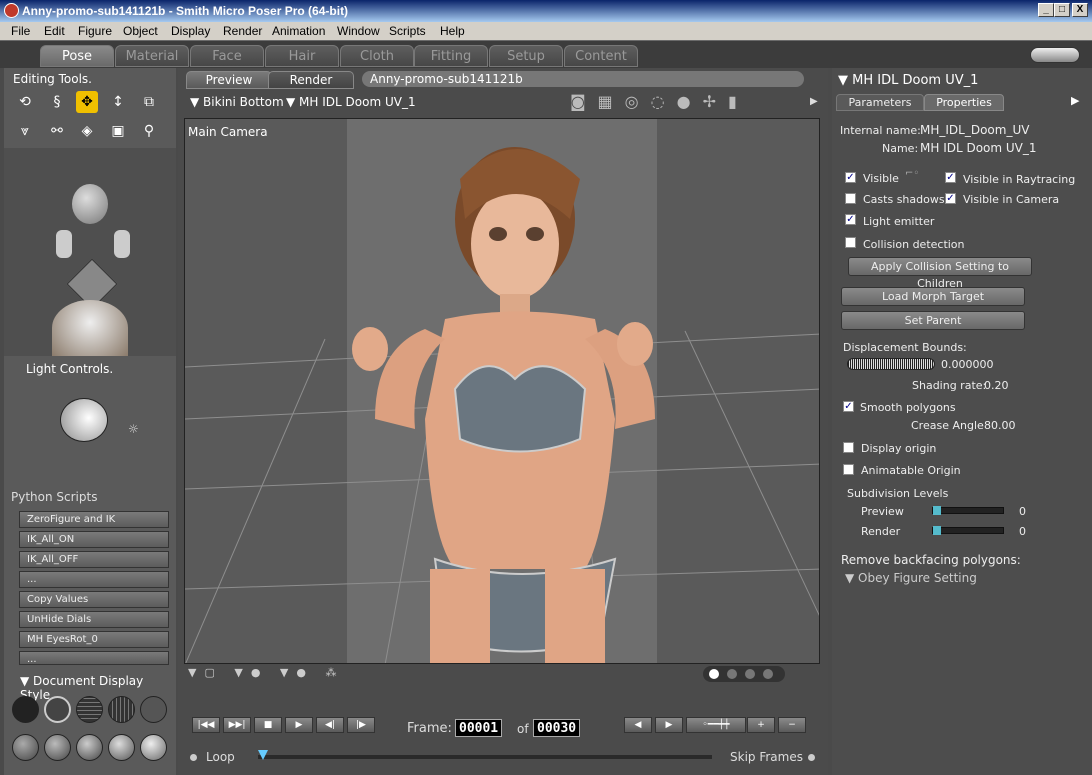  Describe the element at coordinates (140, 31) in the screenshot. I see `menu-object: Object` at that location.